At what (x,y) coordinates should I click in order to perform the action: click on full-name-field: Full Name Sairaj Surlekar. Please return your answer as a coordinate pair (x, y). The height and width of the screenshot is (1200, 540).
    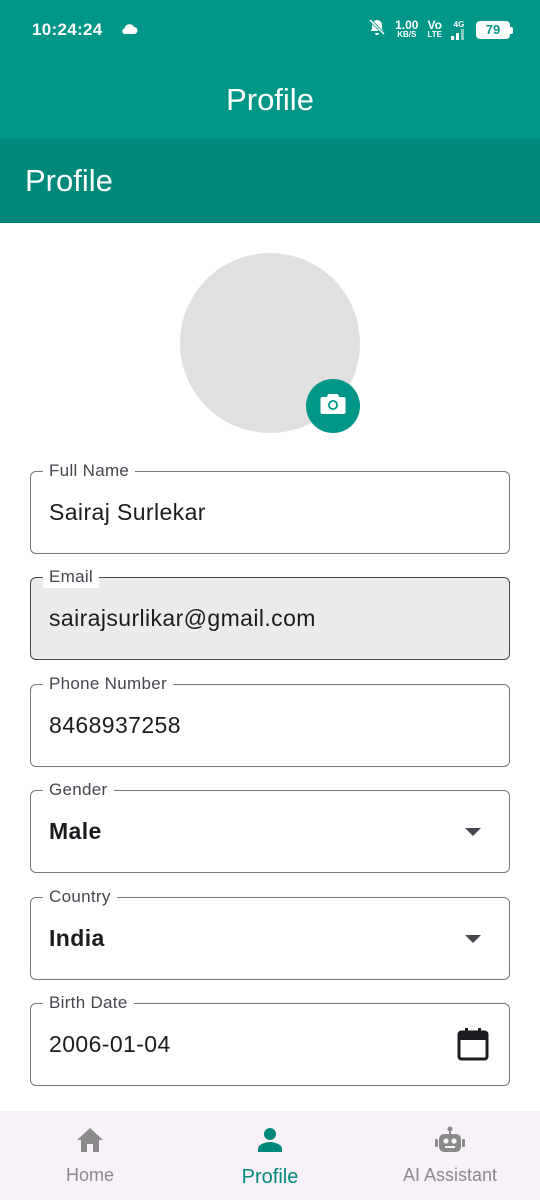
    Looking at the image, I should click on (270, 507).